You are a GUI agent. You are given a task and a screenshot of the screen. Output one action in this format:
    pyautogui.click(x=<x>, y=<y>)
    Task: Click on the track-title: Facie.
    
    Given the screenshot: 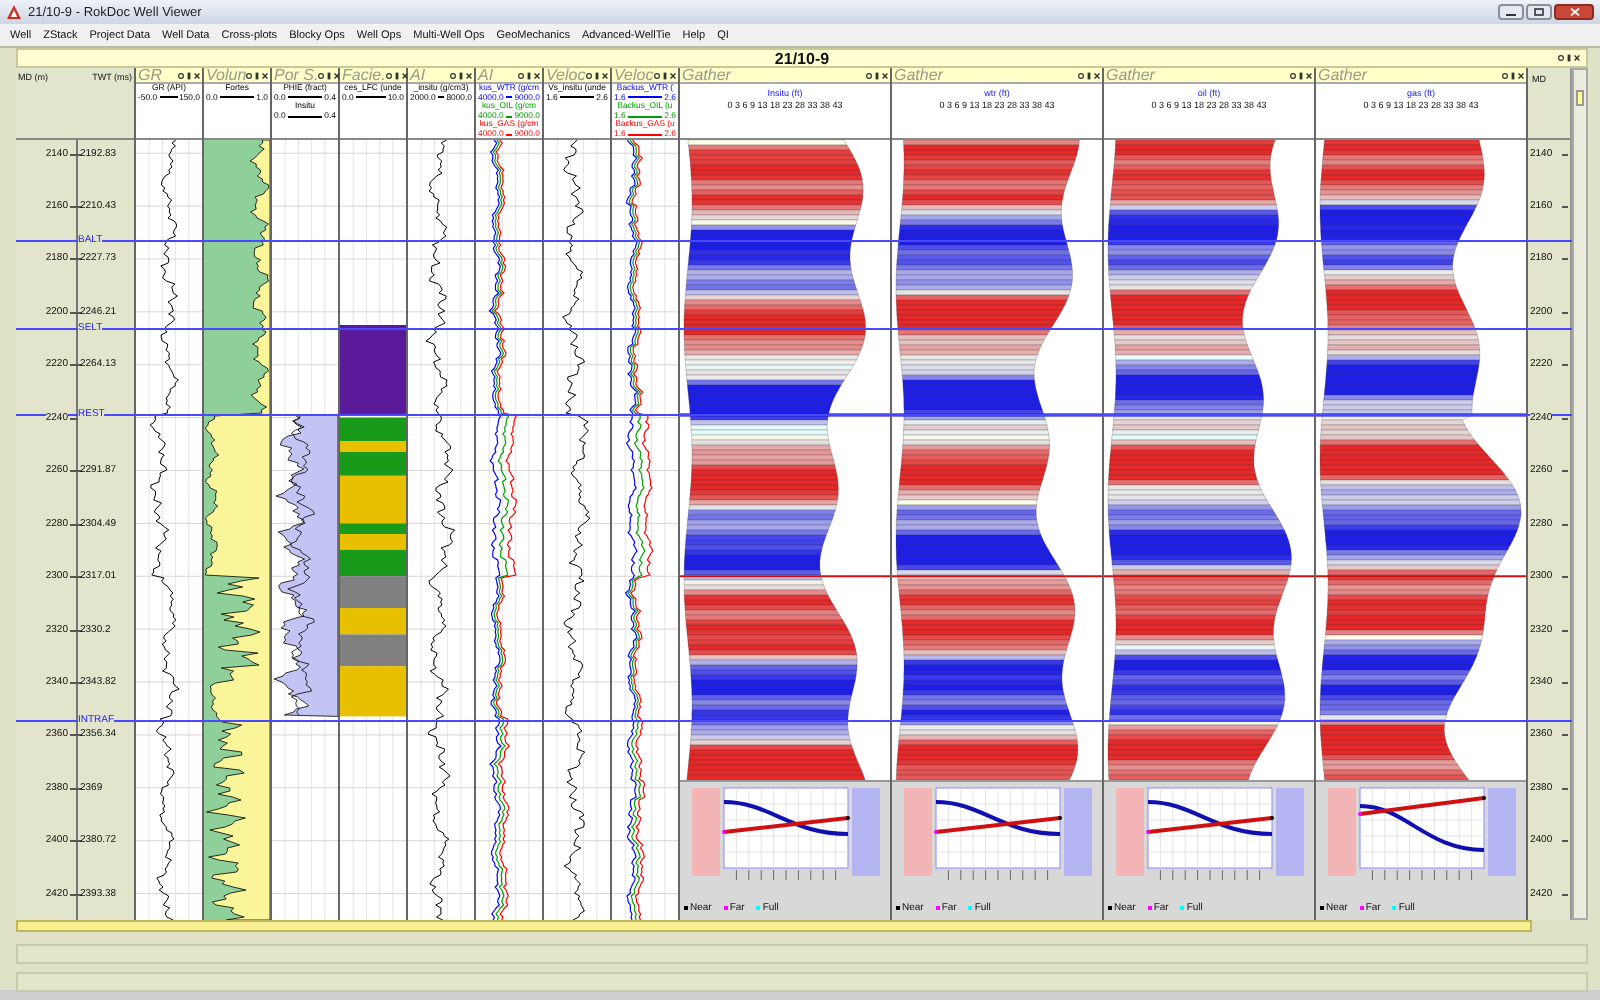 What is the action you would take?
    pyautogui.click(x=364, y=75)
    